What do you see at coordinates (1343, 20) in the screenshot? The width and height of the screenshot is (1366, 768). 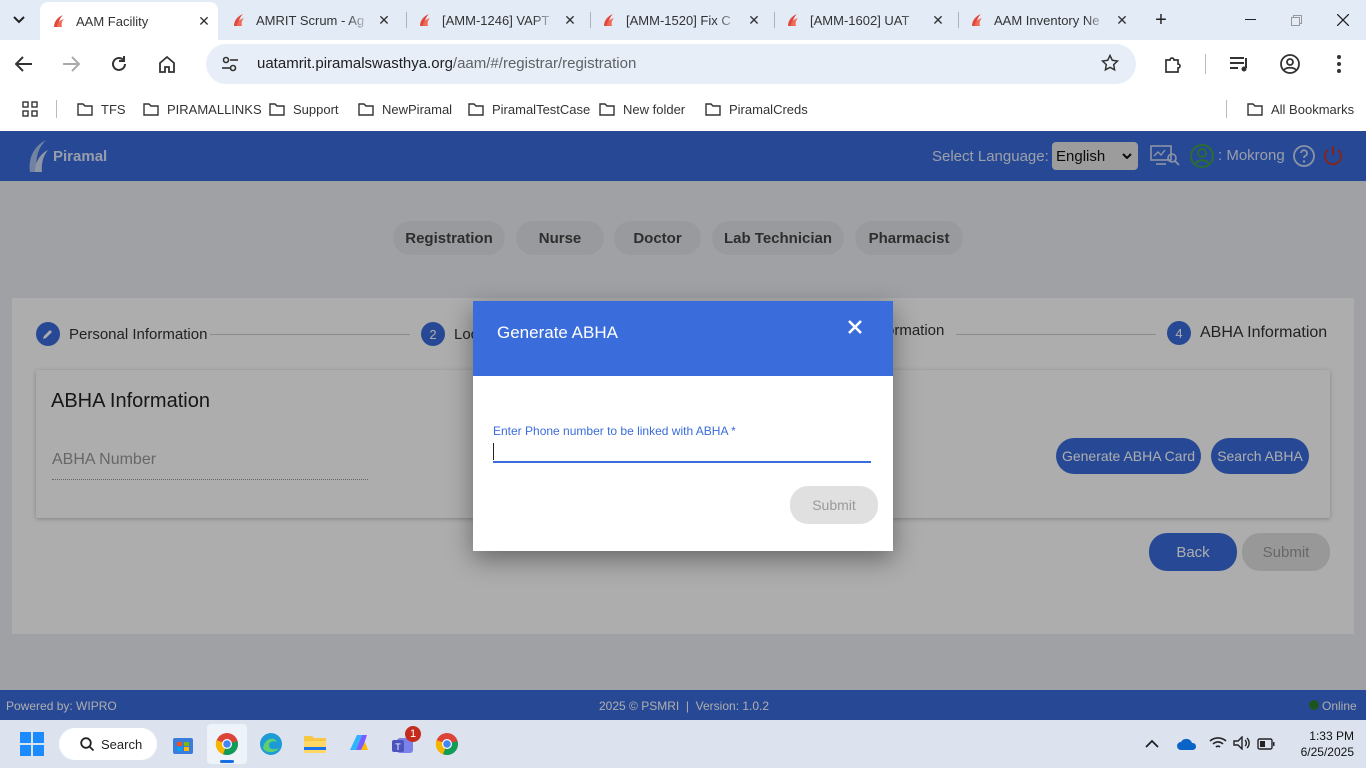 I see `close-window-button` at bounding box center [1343, 20].